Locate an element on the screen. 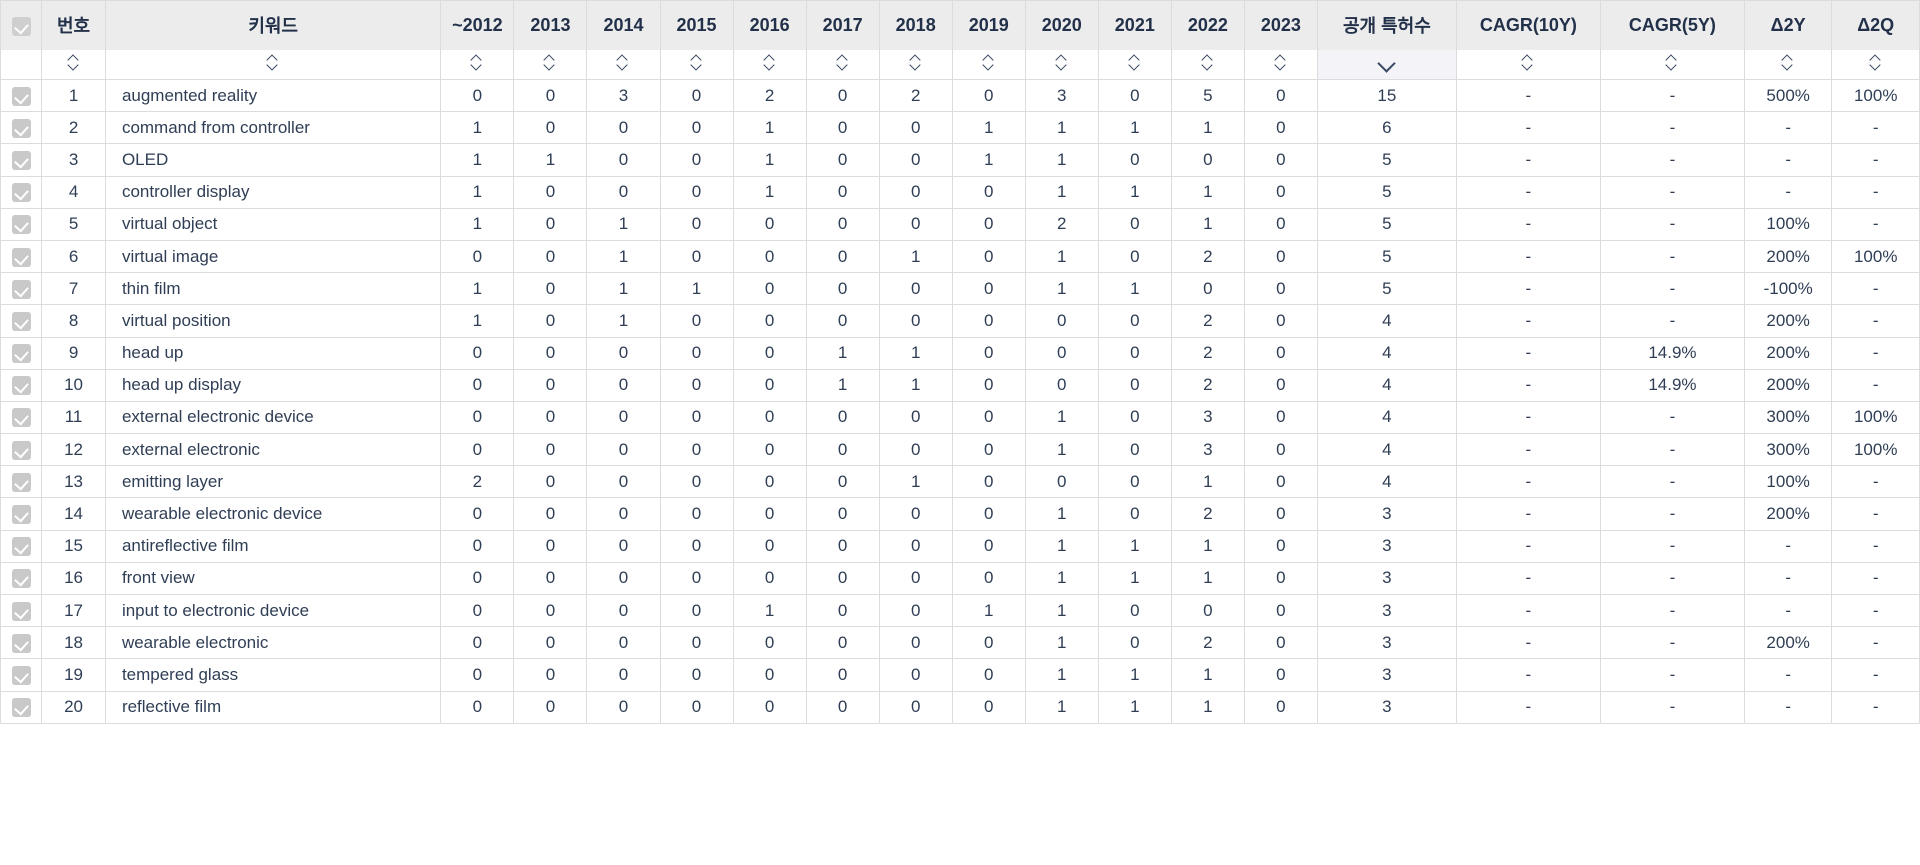 The height and width of the screenshot is (865, 1920). column-header-number: 번호 is located at coordinates (73, 25).